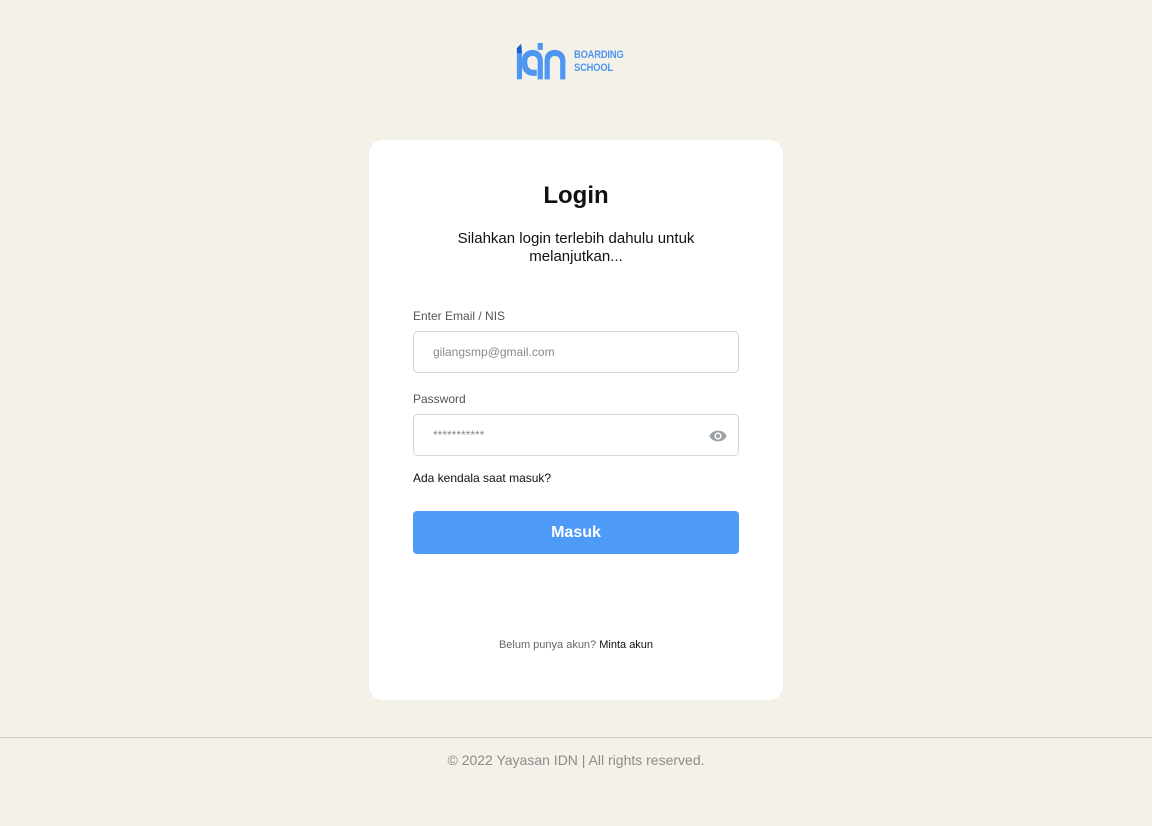  Describe the element at coordinates (718, 436) in the screenshot. I see `eye-icon` at that location.